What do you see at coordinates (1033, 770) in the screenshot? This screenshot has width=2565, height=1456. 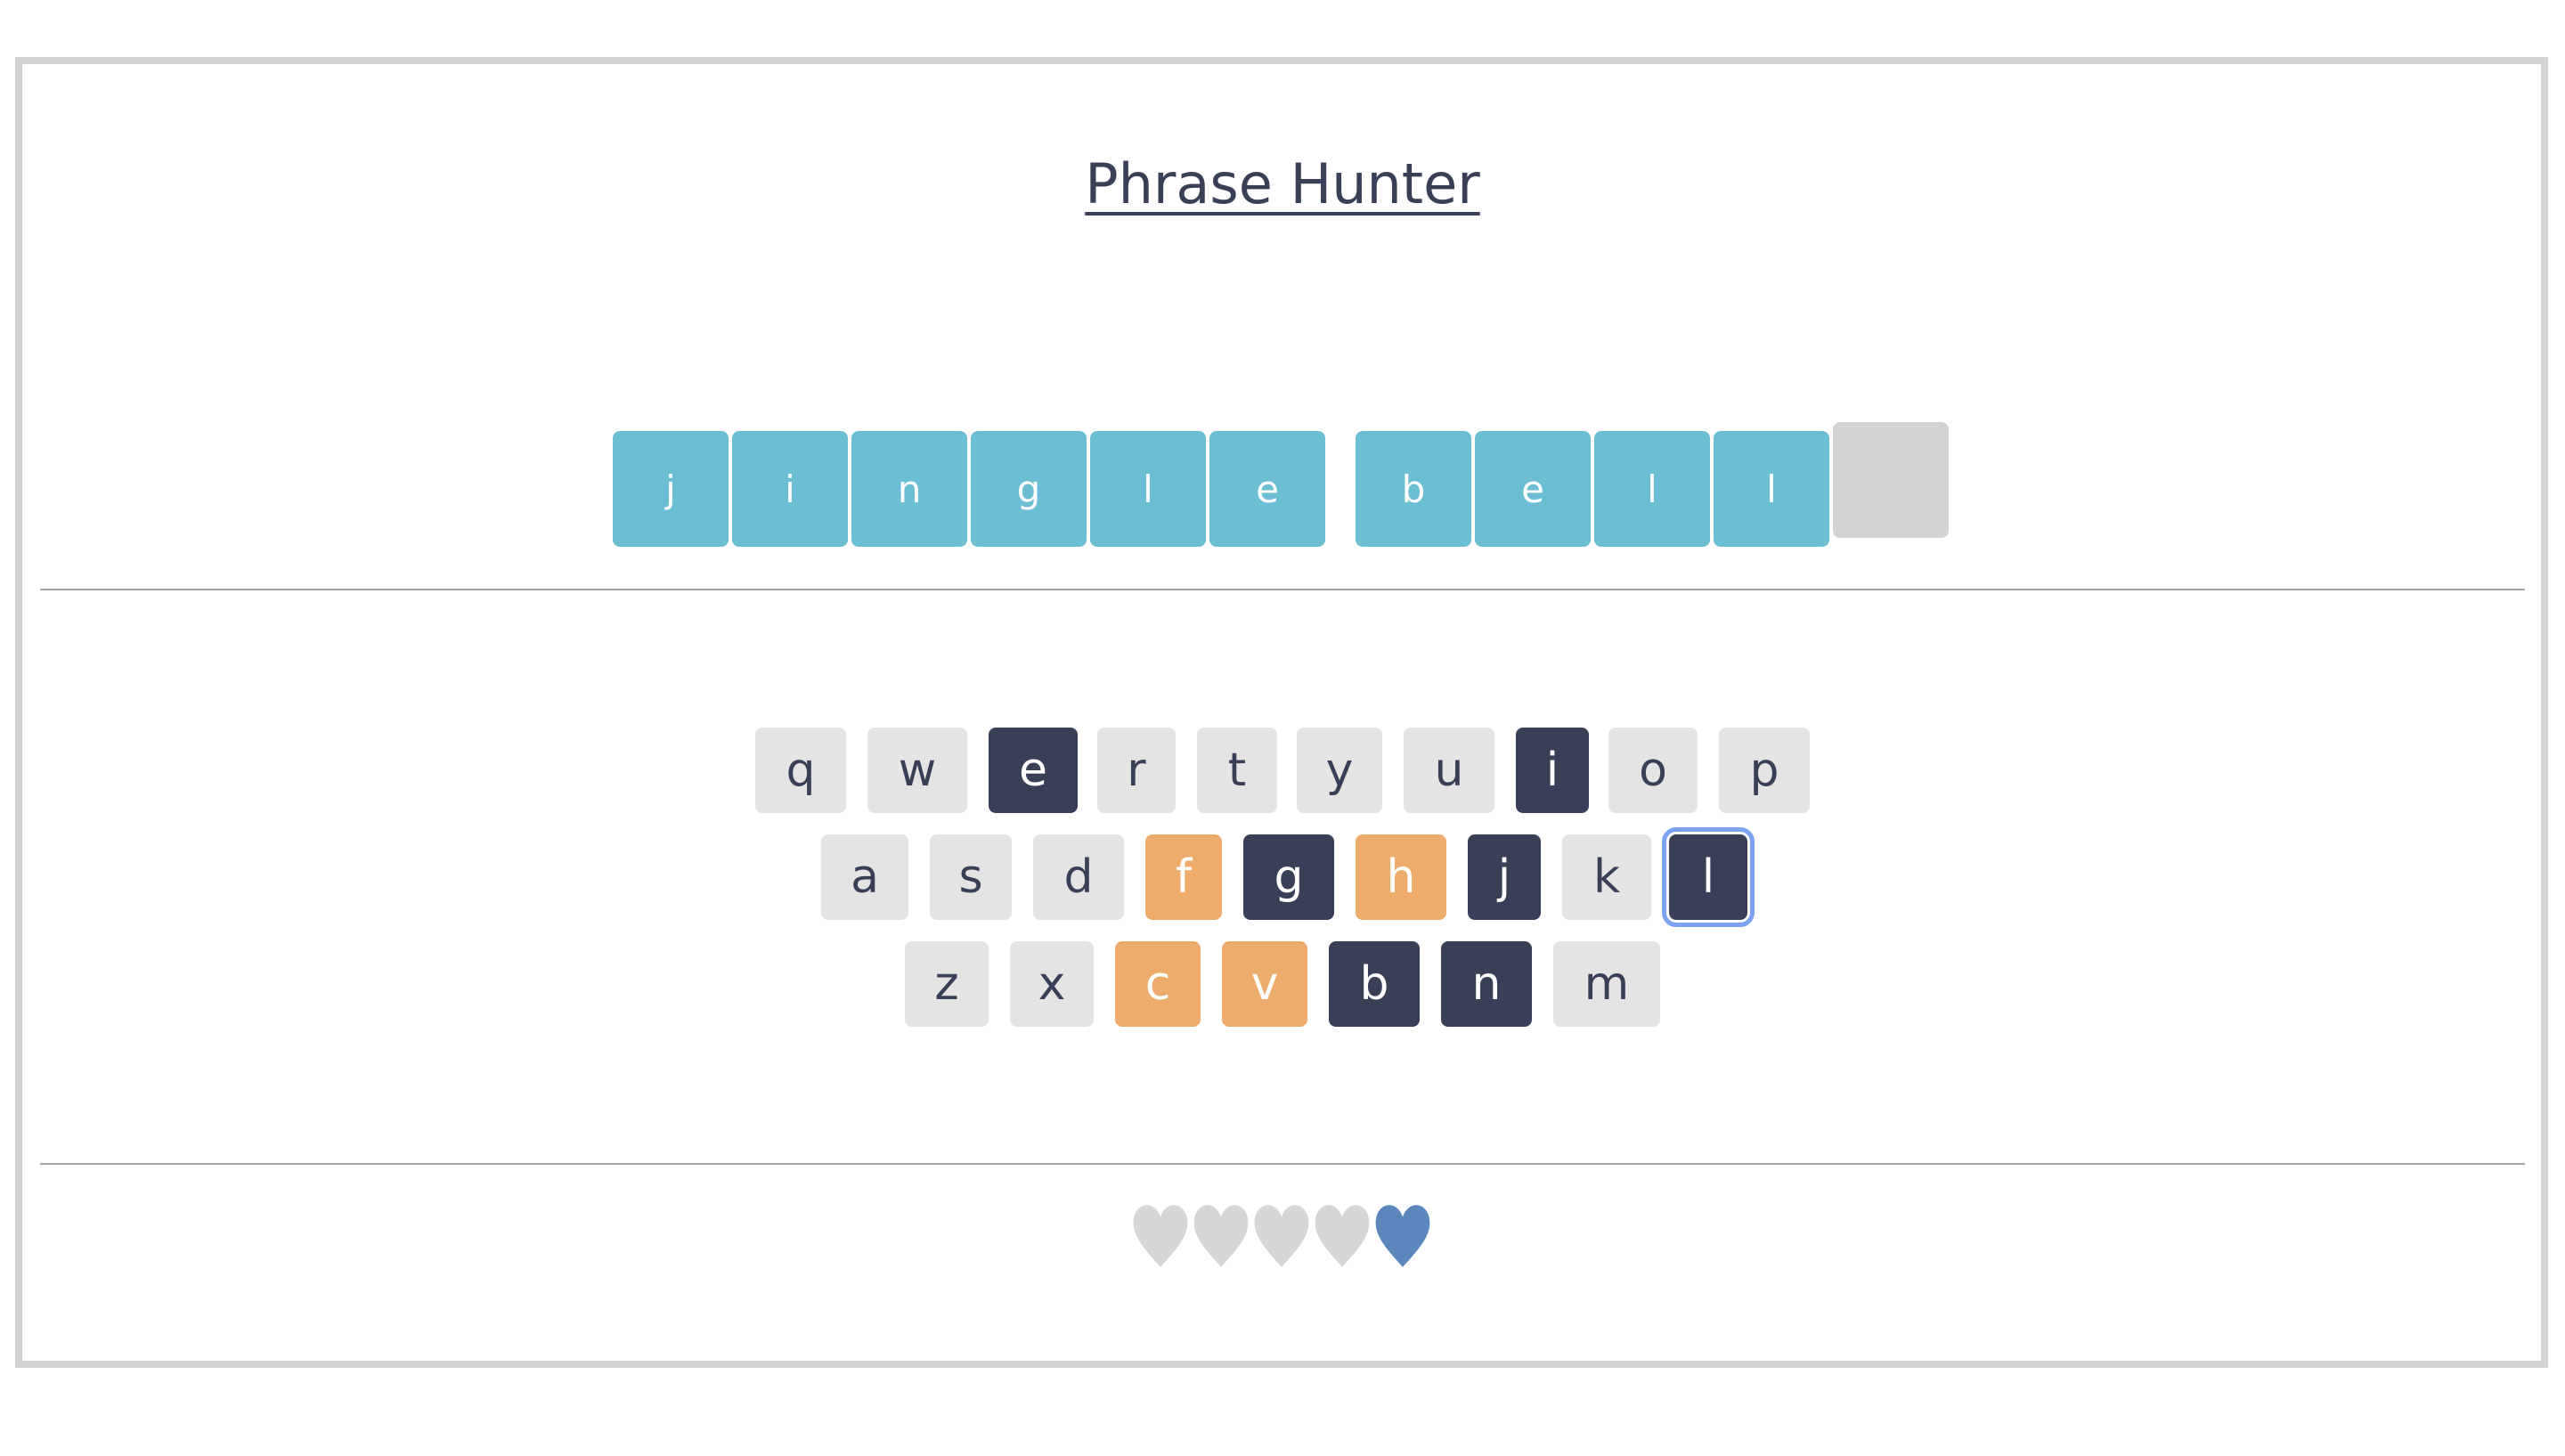 I see `key-e: e` at bounding box center [1033, 770].